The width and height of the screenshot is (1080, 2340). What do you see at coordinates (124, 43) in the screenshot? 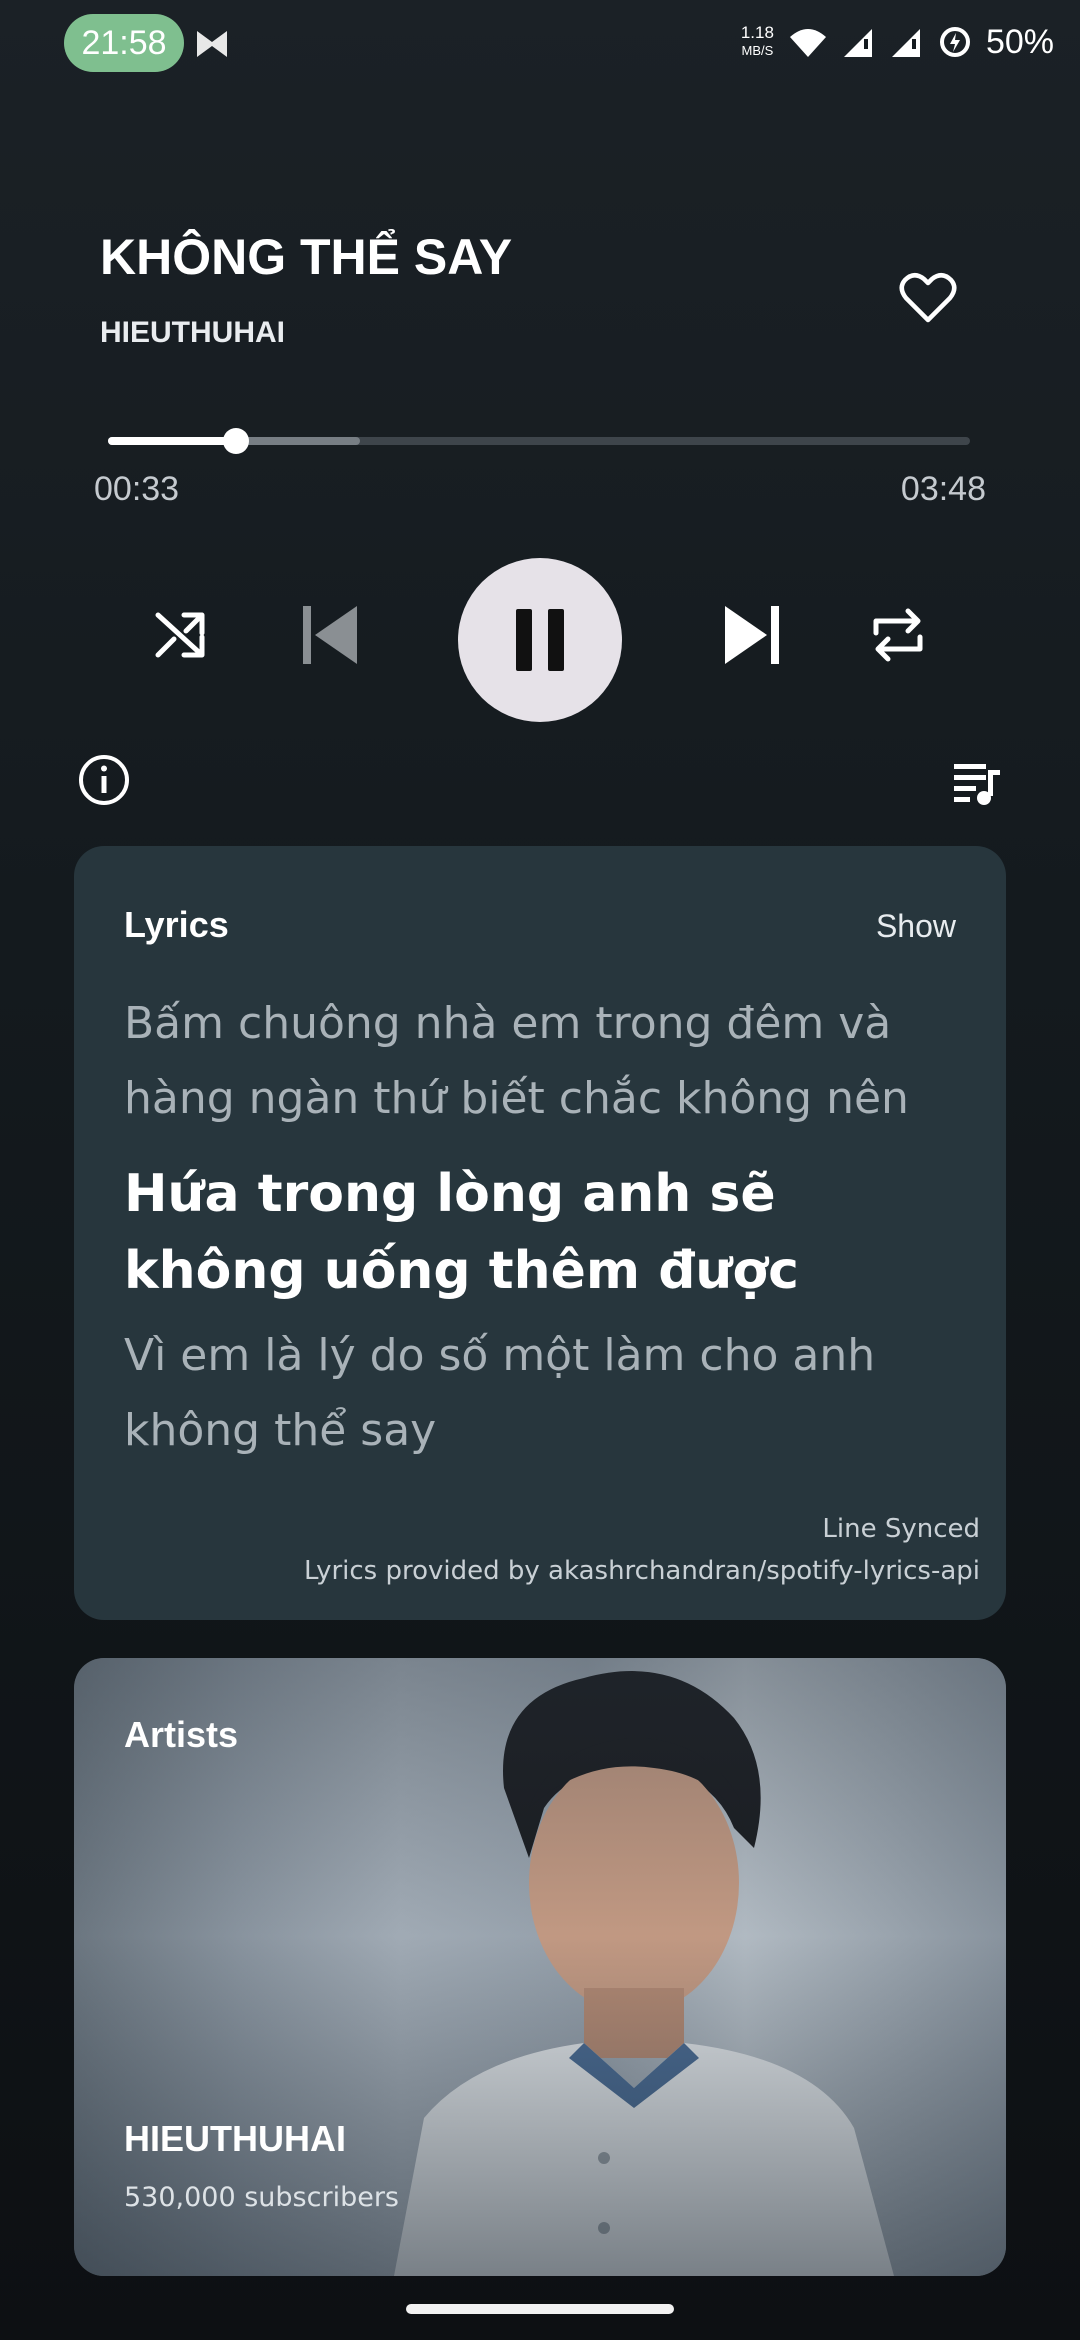
I see `status-time: 21:58` at bounding box center [124, 43].